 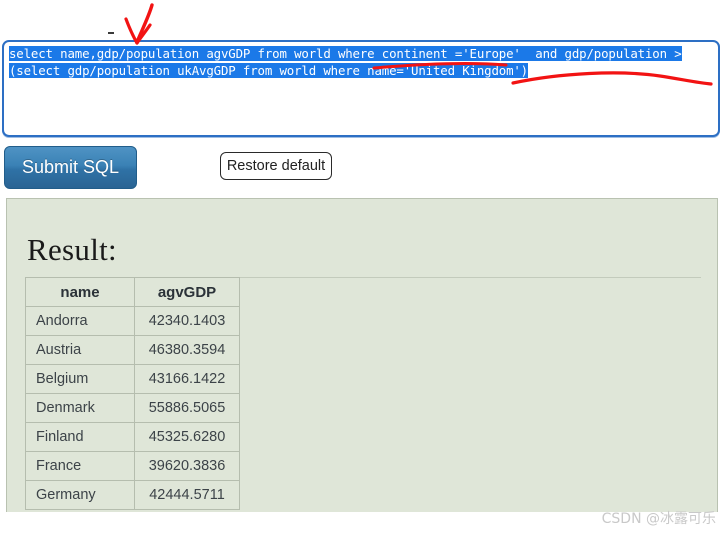 What do you see at coordinates (111, 33) in the screenshot?
I see `stray-dash-mark` at bounding box center [111, 33].